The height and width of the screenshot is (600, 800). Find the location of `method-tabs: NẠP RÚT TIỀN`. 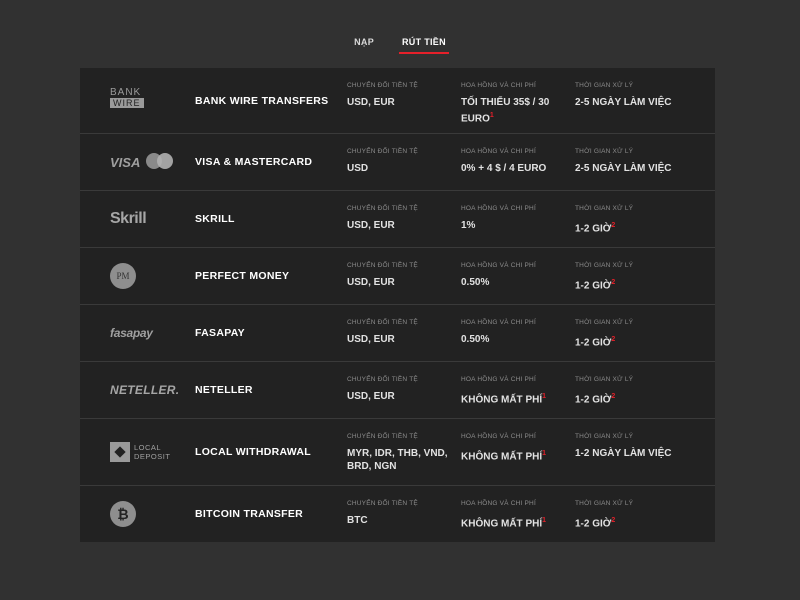

method-tabs: NẠP RÚT TIỀN is located at coordinates (400, 45).